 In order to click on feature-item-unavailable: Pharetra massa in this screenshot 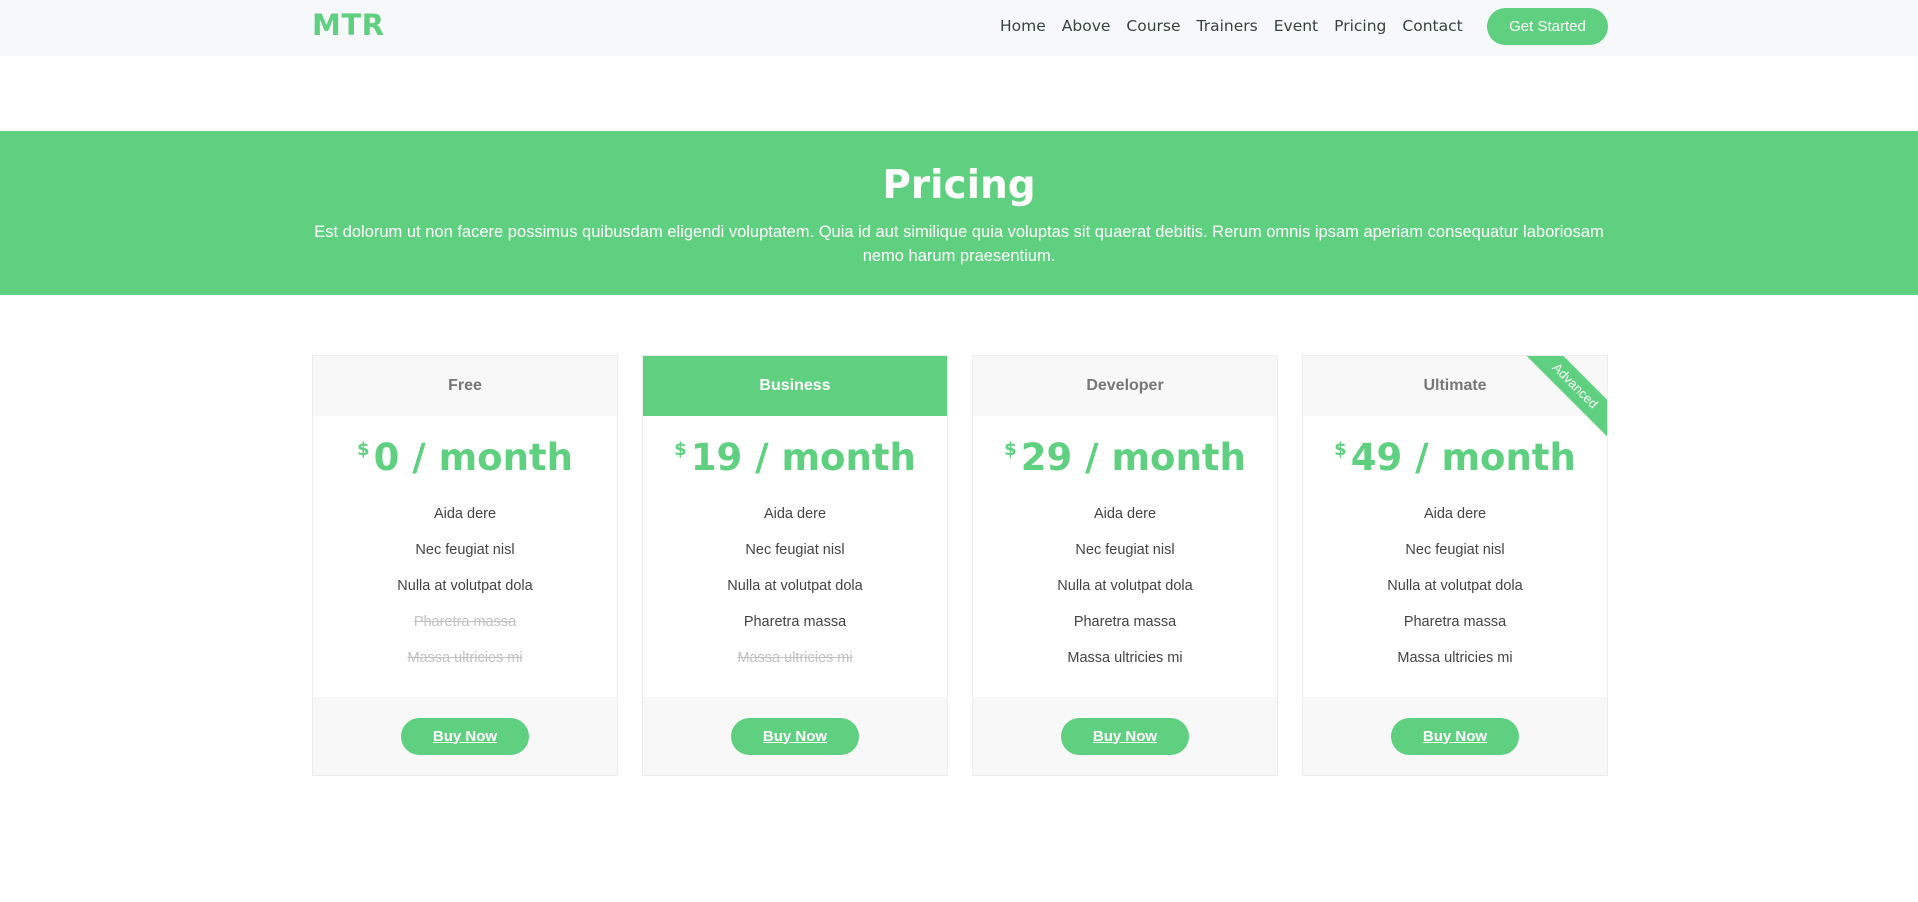, I will do `click(465, 622)`.